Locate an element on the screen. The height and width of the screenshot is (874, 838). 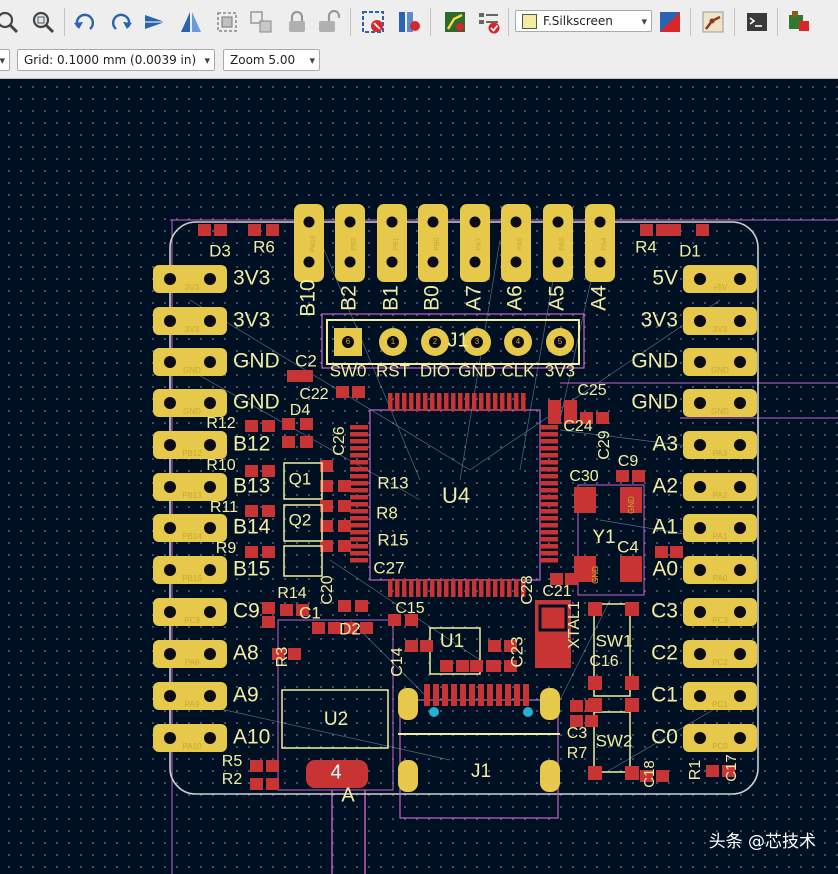
inspect-icon is located at coordinates (409, 22).